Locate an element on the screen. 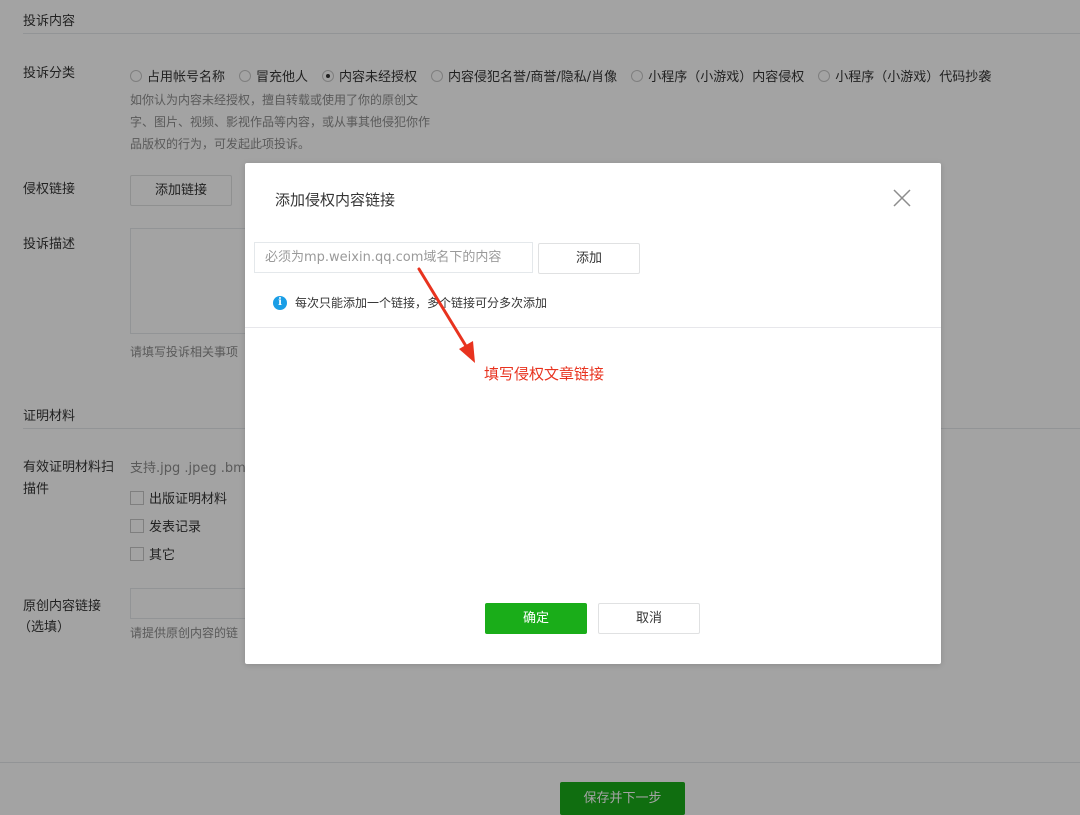 The width and height of the screenshot is (1080, 815). cancel-button: 取消 is located at coordinates (649, 618).